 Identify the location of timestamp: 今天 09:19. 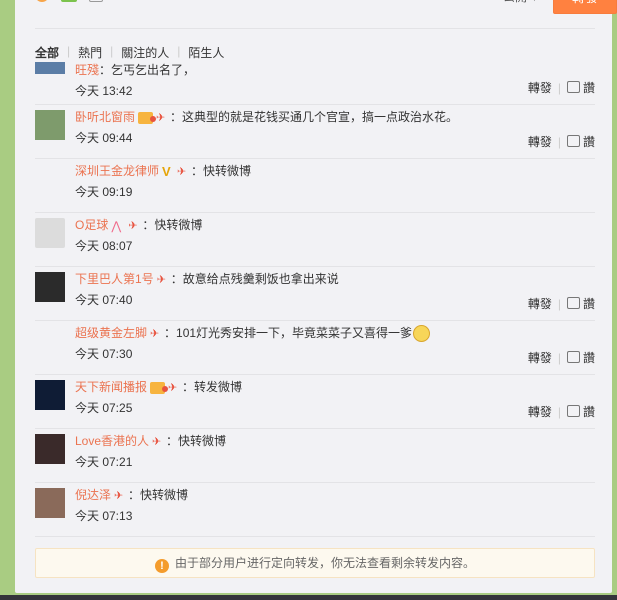
(335, 192).